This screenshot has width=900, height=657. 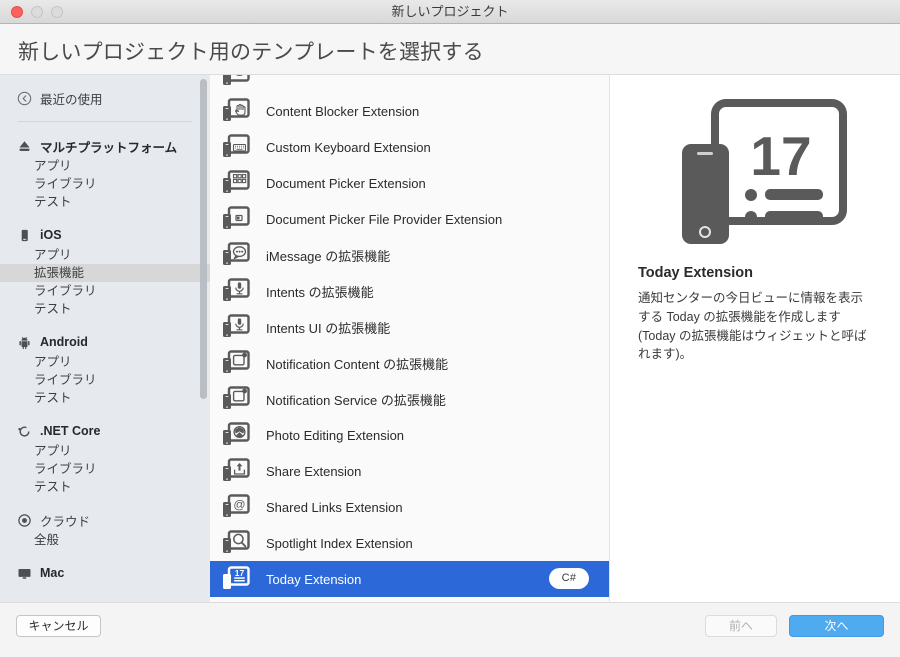 What do you see at coordinates (105, 98) in the screenshot?
I see `sidebar-item-recent: 最近の使用` at bounding box center [105, 98].